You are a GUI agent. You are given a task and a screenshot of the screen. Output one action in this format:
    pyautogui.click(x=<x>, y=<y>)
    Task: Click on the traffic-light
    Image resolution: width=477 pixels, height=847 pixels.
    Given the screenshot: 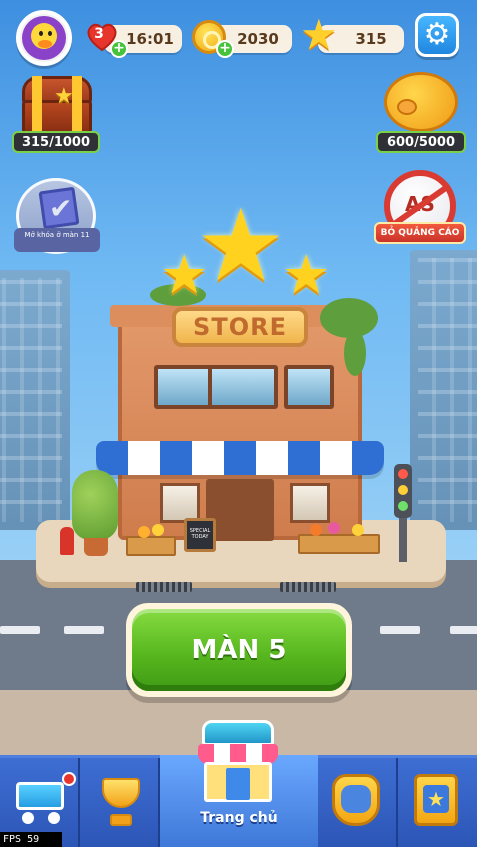 What is the action you would take?
    pyautogui.click(x=403, y=491)
    